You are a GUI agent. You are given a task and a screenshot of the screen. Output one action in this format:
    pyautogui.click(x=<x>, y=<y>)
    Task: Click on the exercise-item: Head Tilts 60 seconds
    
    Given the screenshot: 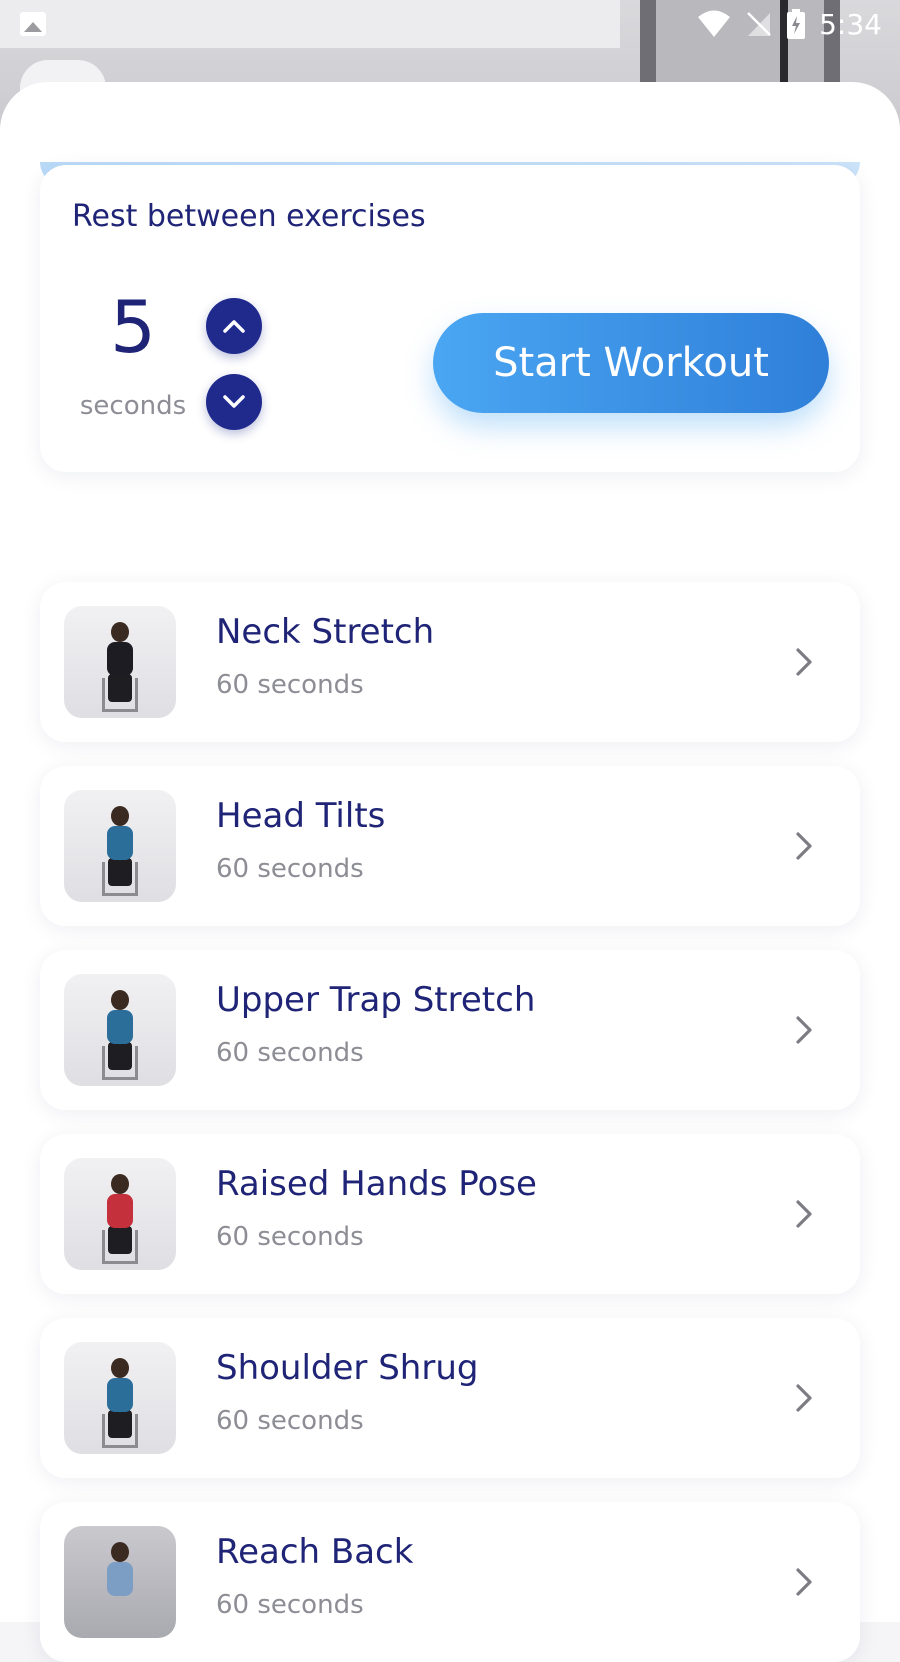 What is the action you would take?
    pyautogui.click(x=450, y=846)
    